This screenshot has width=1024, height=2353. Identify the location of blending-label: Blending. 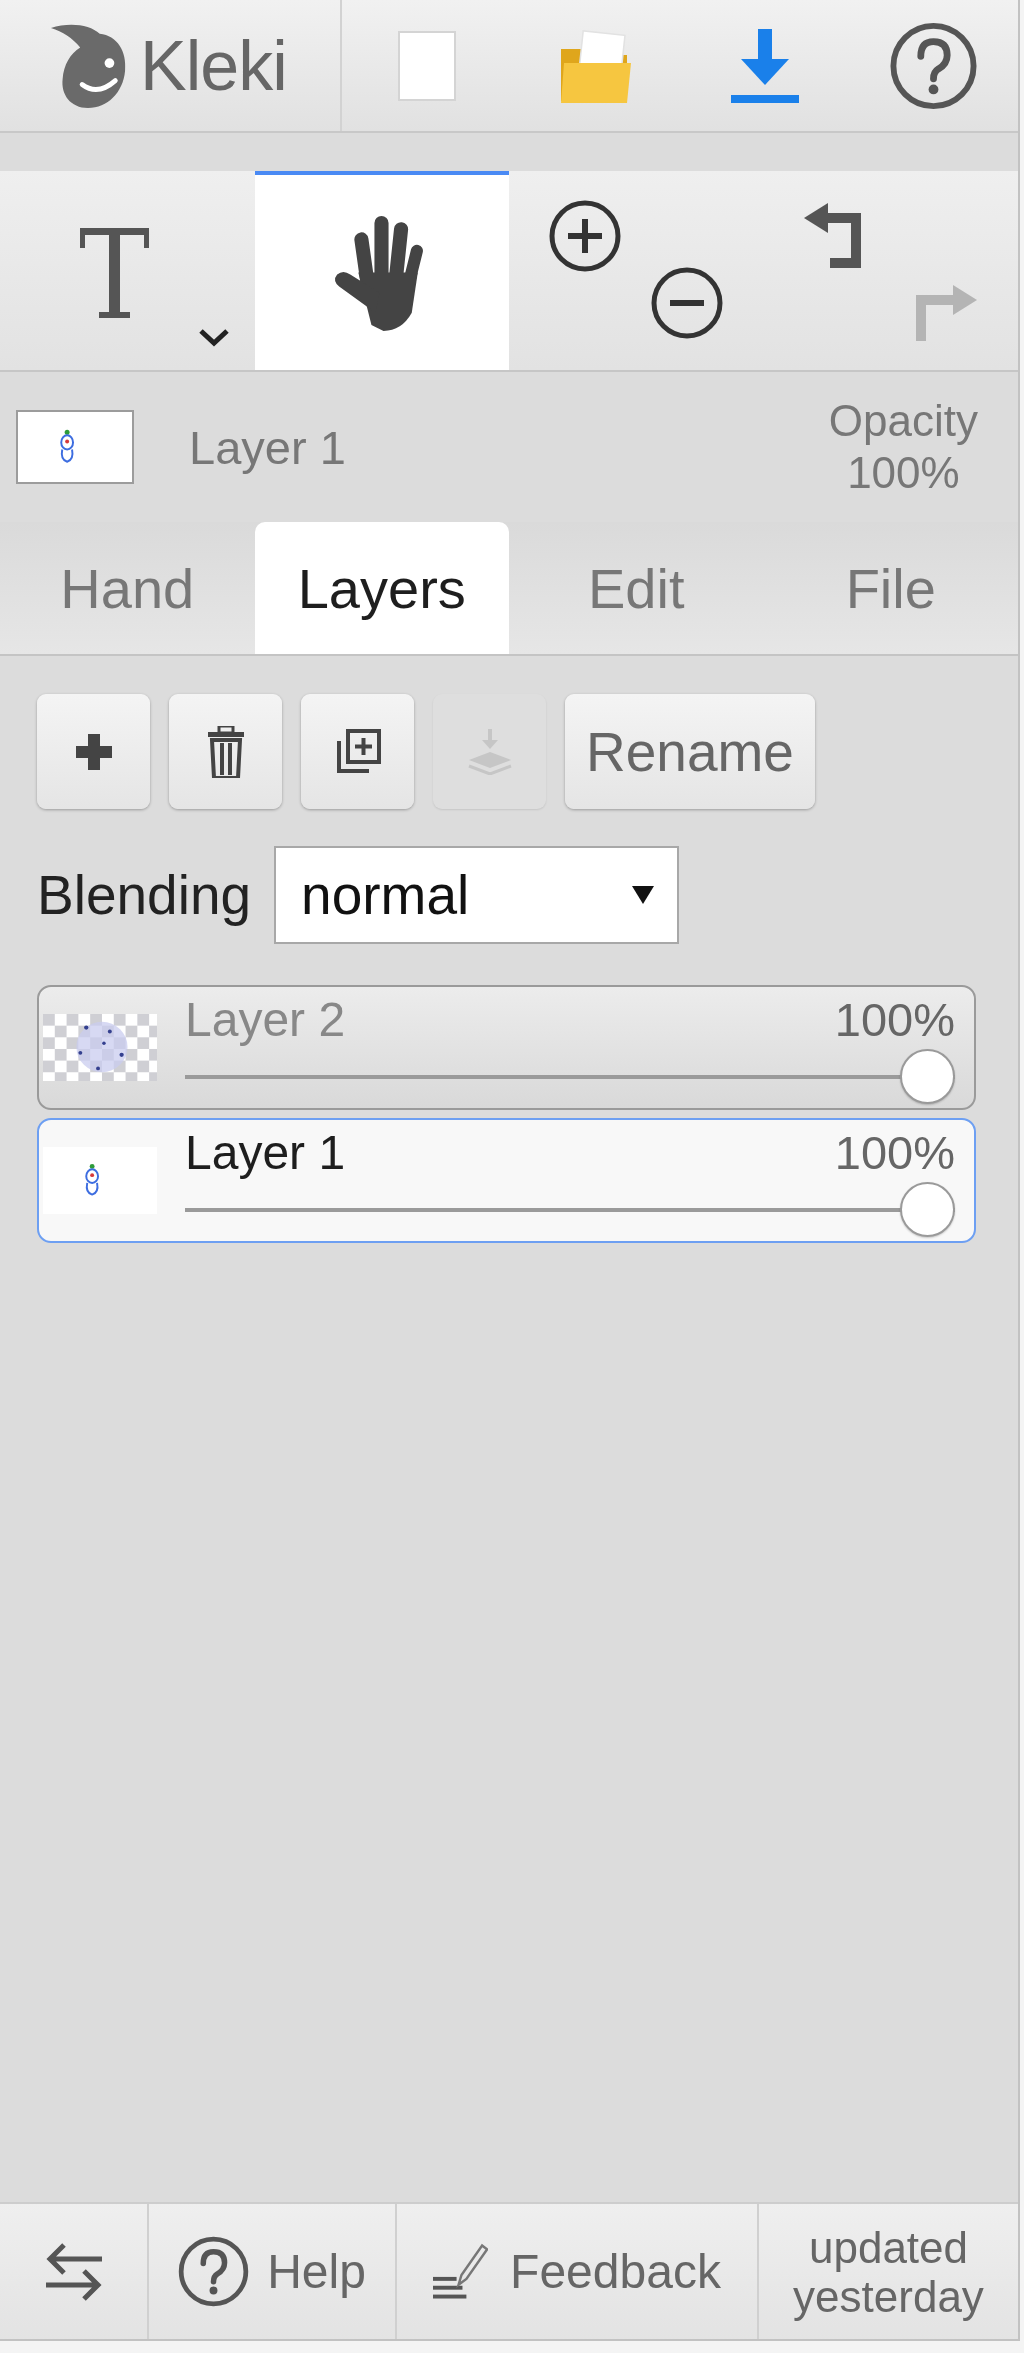
(144, 895).